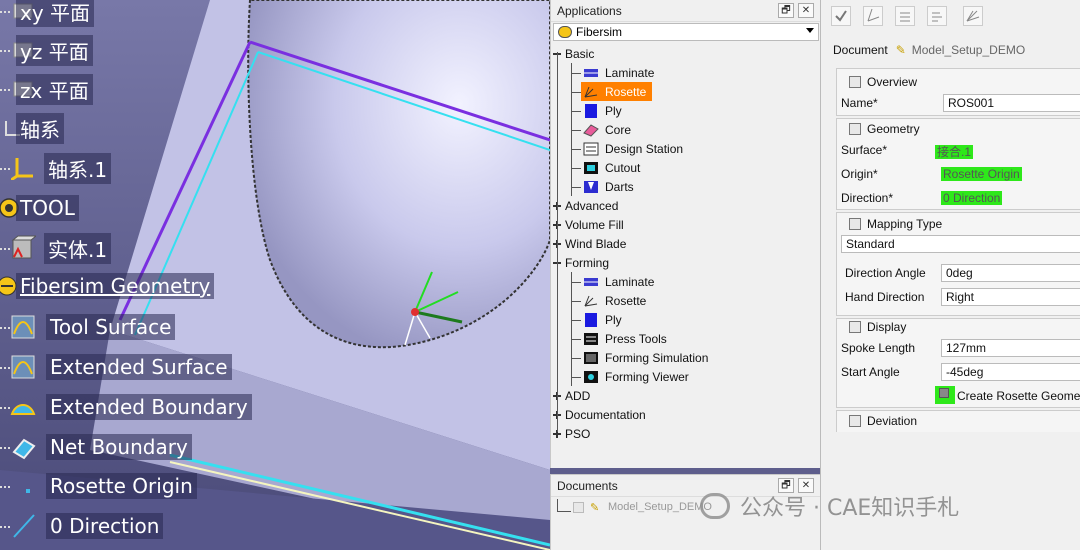  What do you see at coordinates (973, 16) in the screenshot?
I see `rosette-create-icon` at bounding box center [973, 16].